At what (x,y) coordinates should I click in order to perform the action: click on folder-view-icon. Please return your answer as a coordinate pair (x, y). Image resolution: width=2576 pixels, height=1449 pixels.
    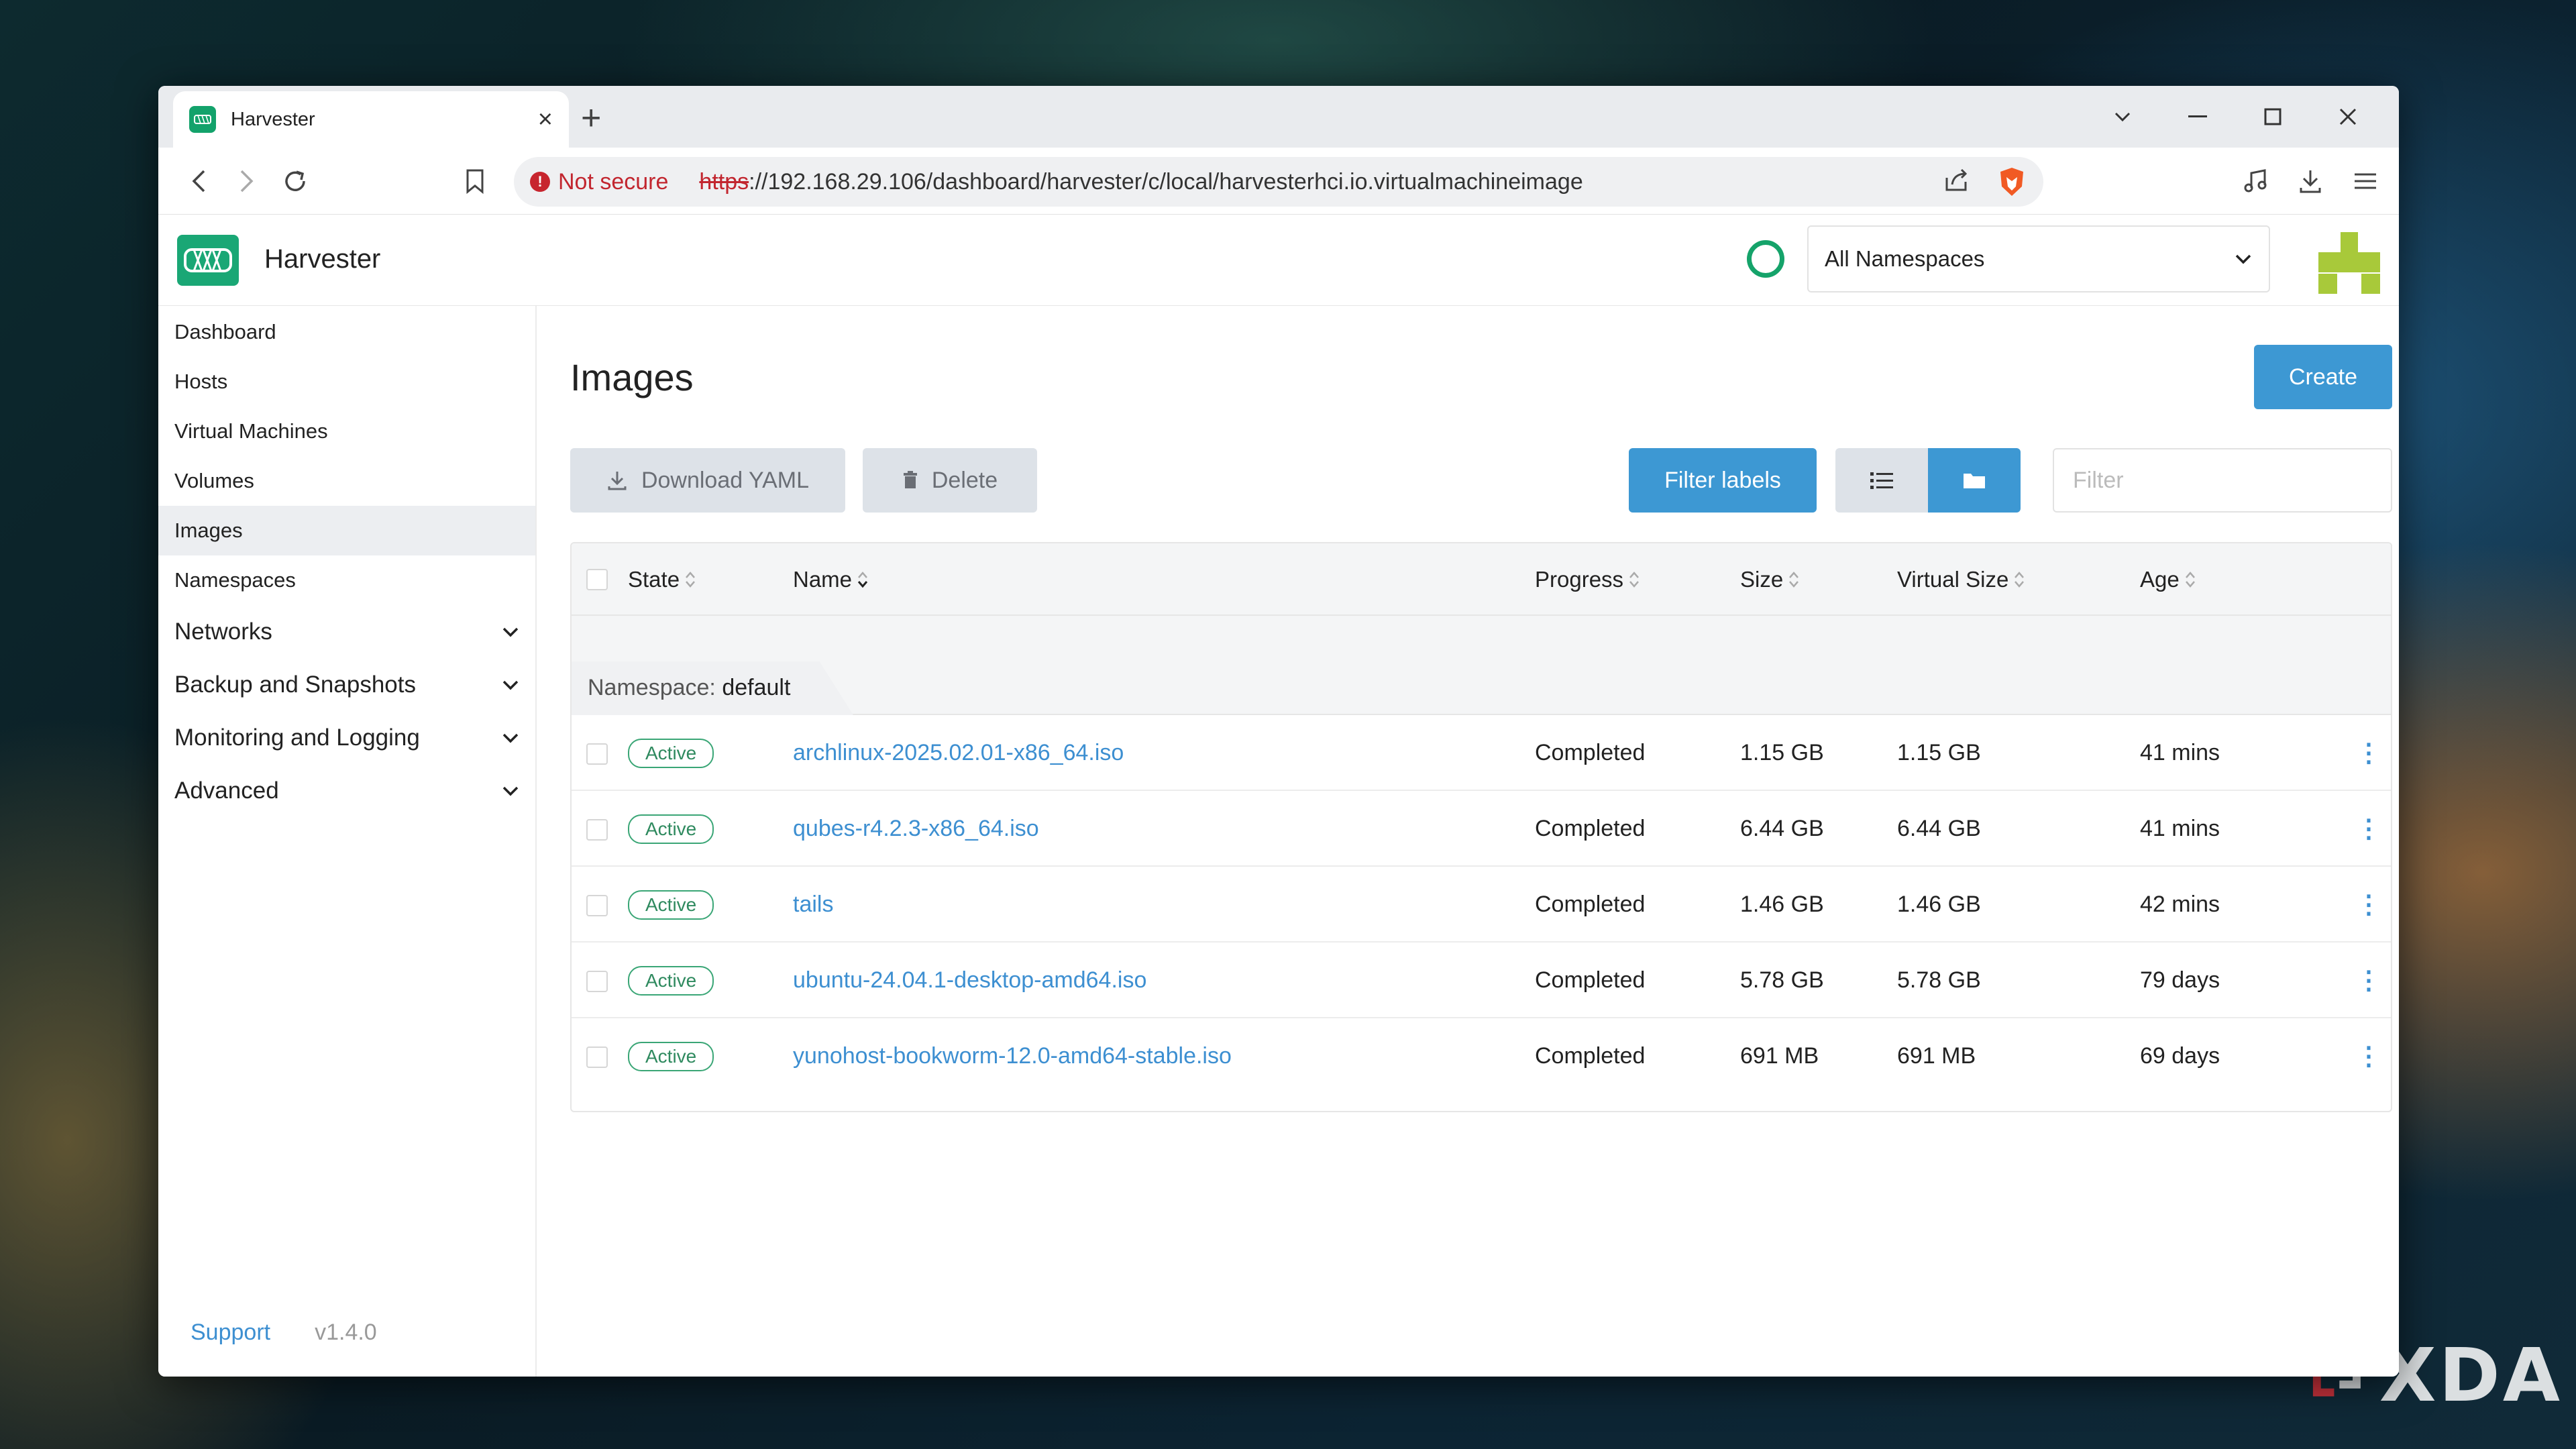
    Looking at the image, I should click on (1974, 480).